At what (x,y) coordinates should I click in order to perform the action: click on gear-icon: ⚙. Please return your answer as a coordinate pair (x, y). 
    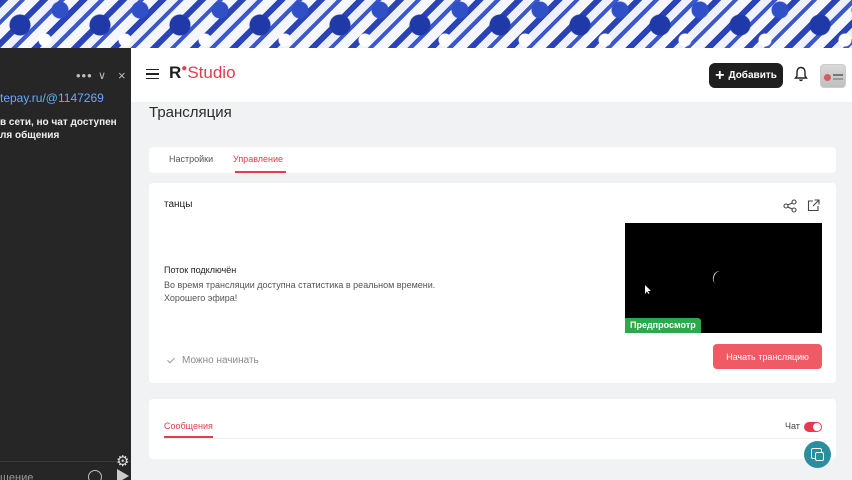
    Looking at the image, I should click on (122, 461).